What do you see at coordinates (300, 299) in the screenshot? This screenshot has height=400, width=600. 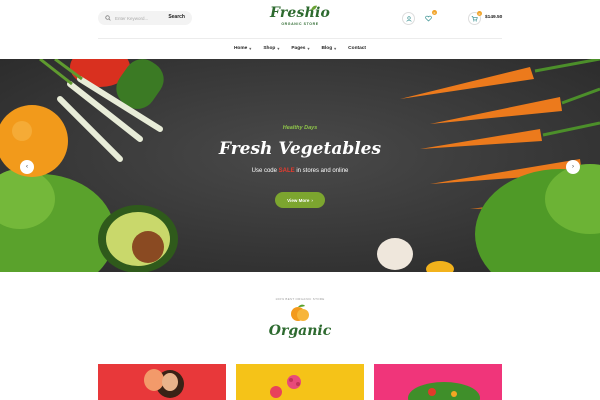 I see `organic-arc-text: 100% BEST ORGANIC STORE` at bounding box center [300, 299].